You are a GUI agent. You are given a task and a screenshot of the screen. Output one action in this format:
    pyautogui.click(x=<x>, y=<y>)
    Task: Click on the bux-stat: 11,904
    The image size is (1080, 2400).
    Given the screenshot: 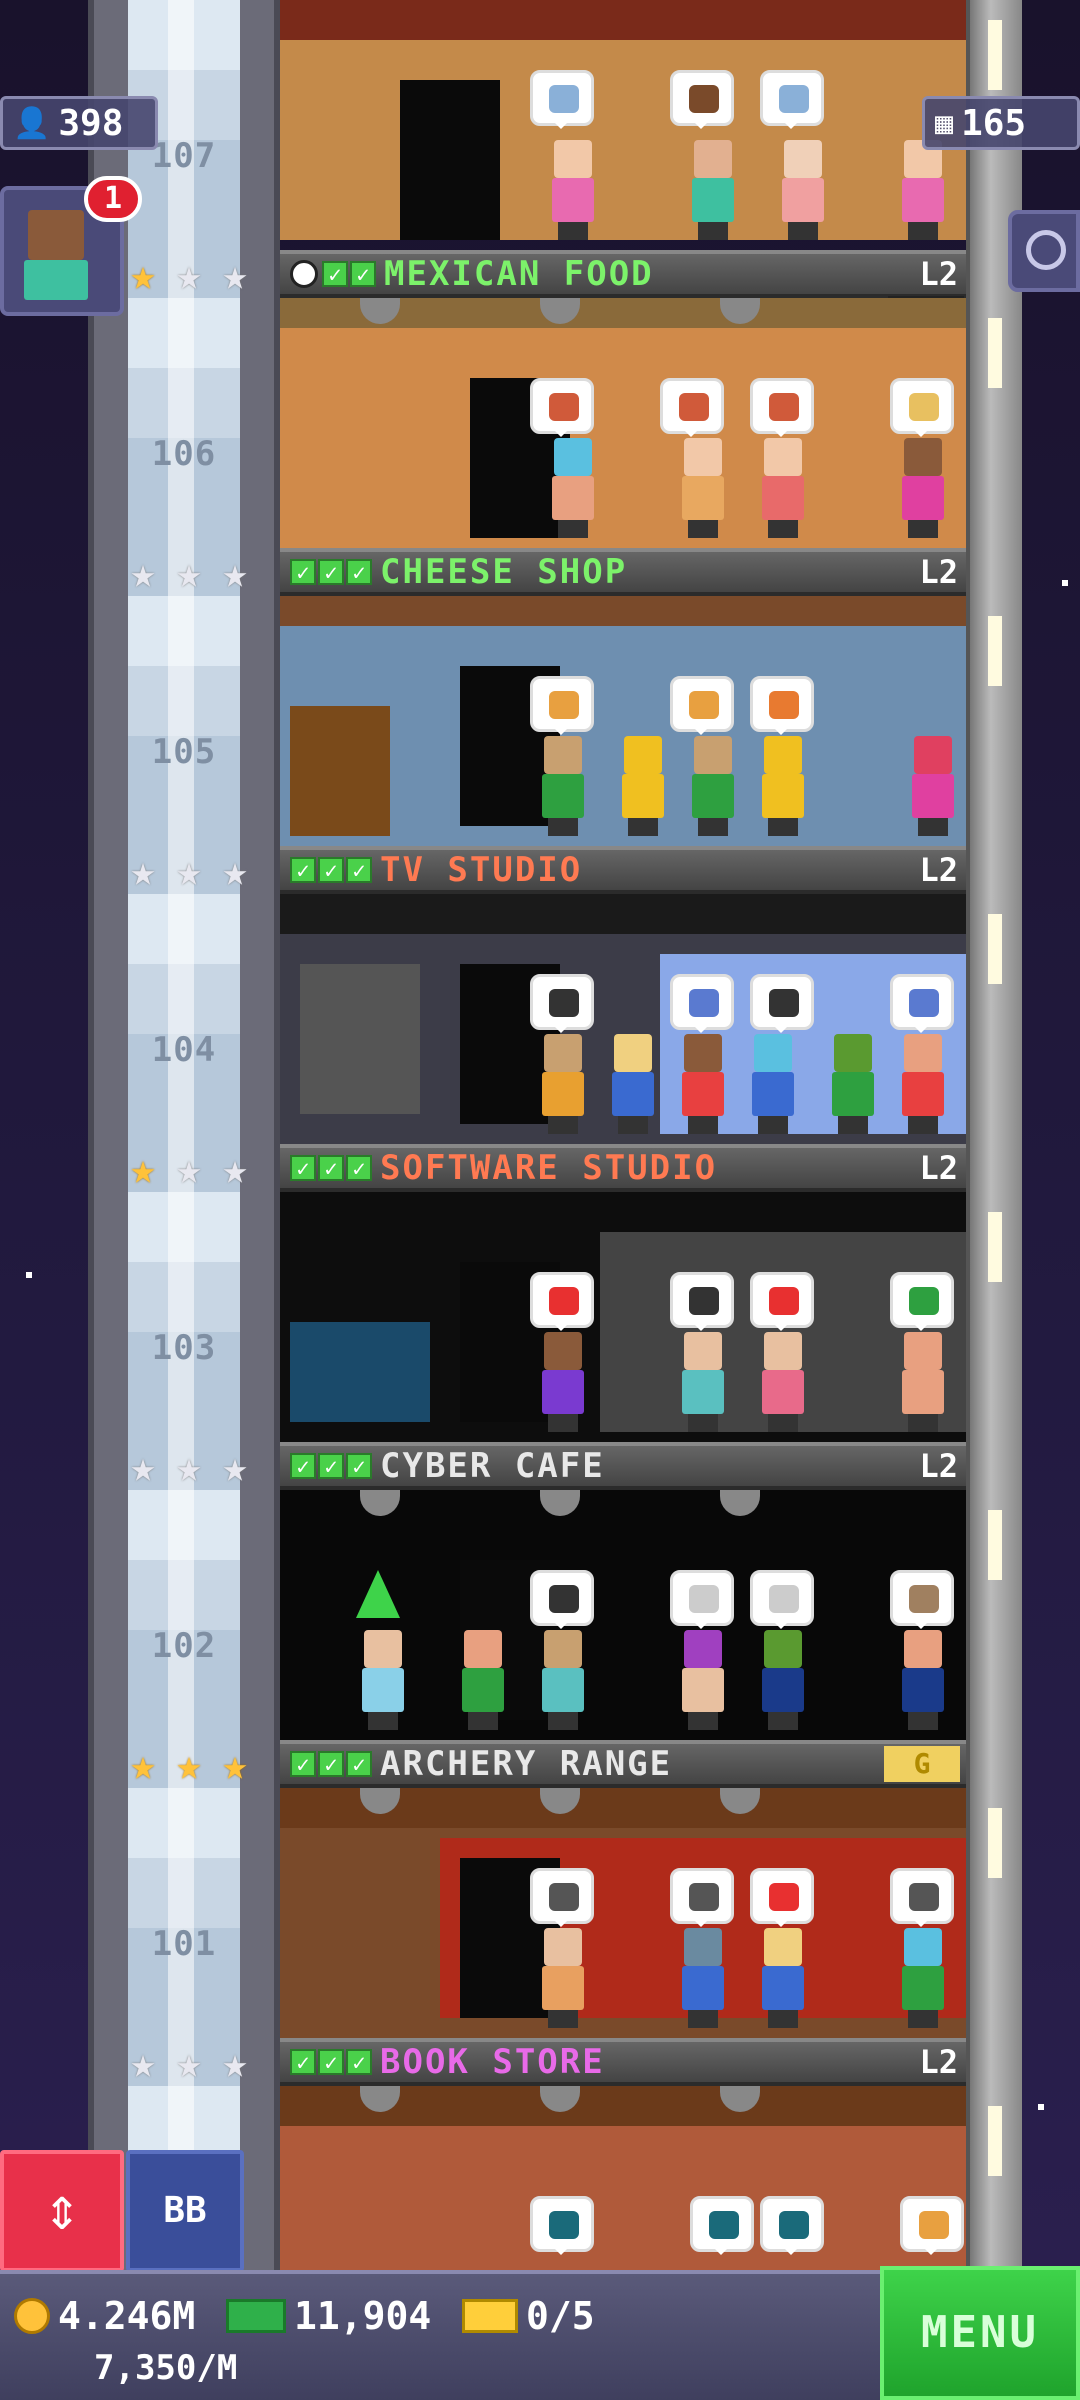 What is the action you would take?
    pyautogui.click(x=328, y=2316)
    